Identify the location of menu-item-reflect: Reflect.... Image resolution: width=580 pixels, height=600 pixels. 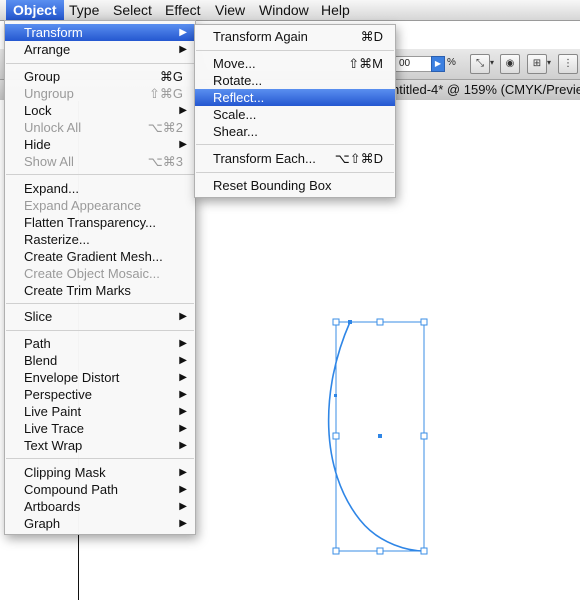
(295, 97).